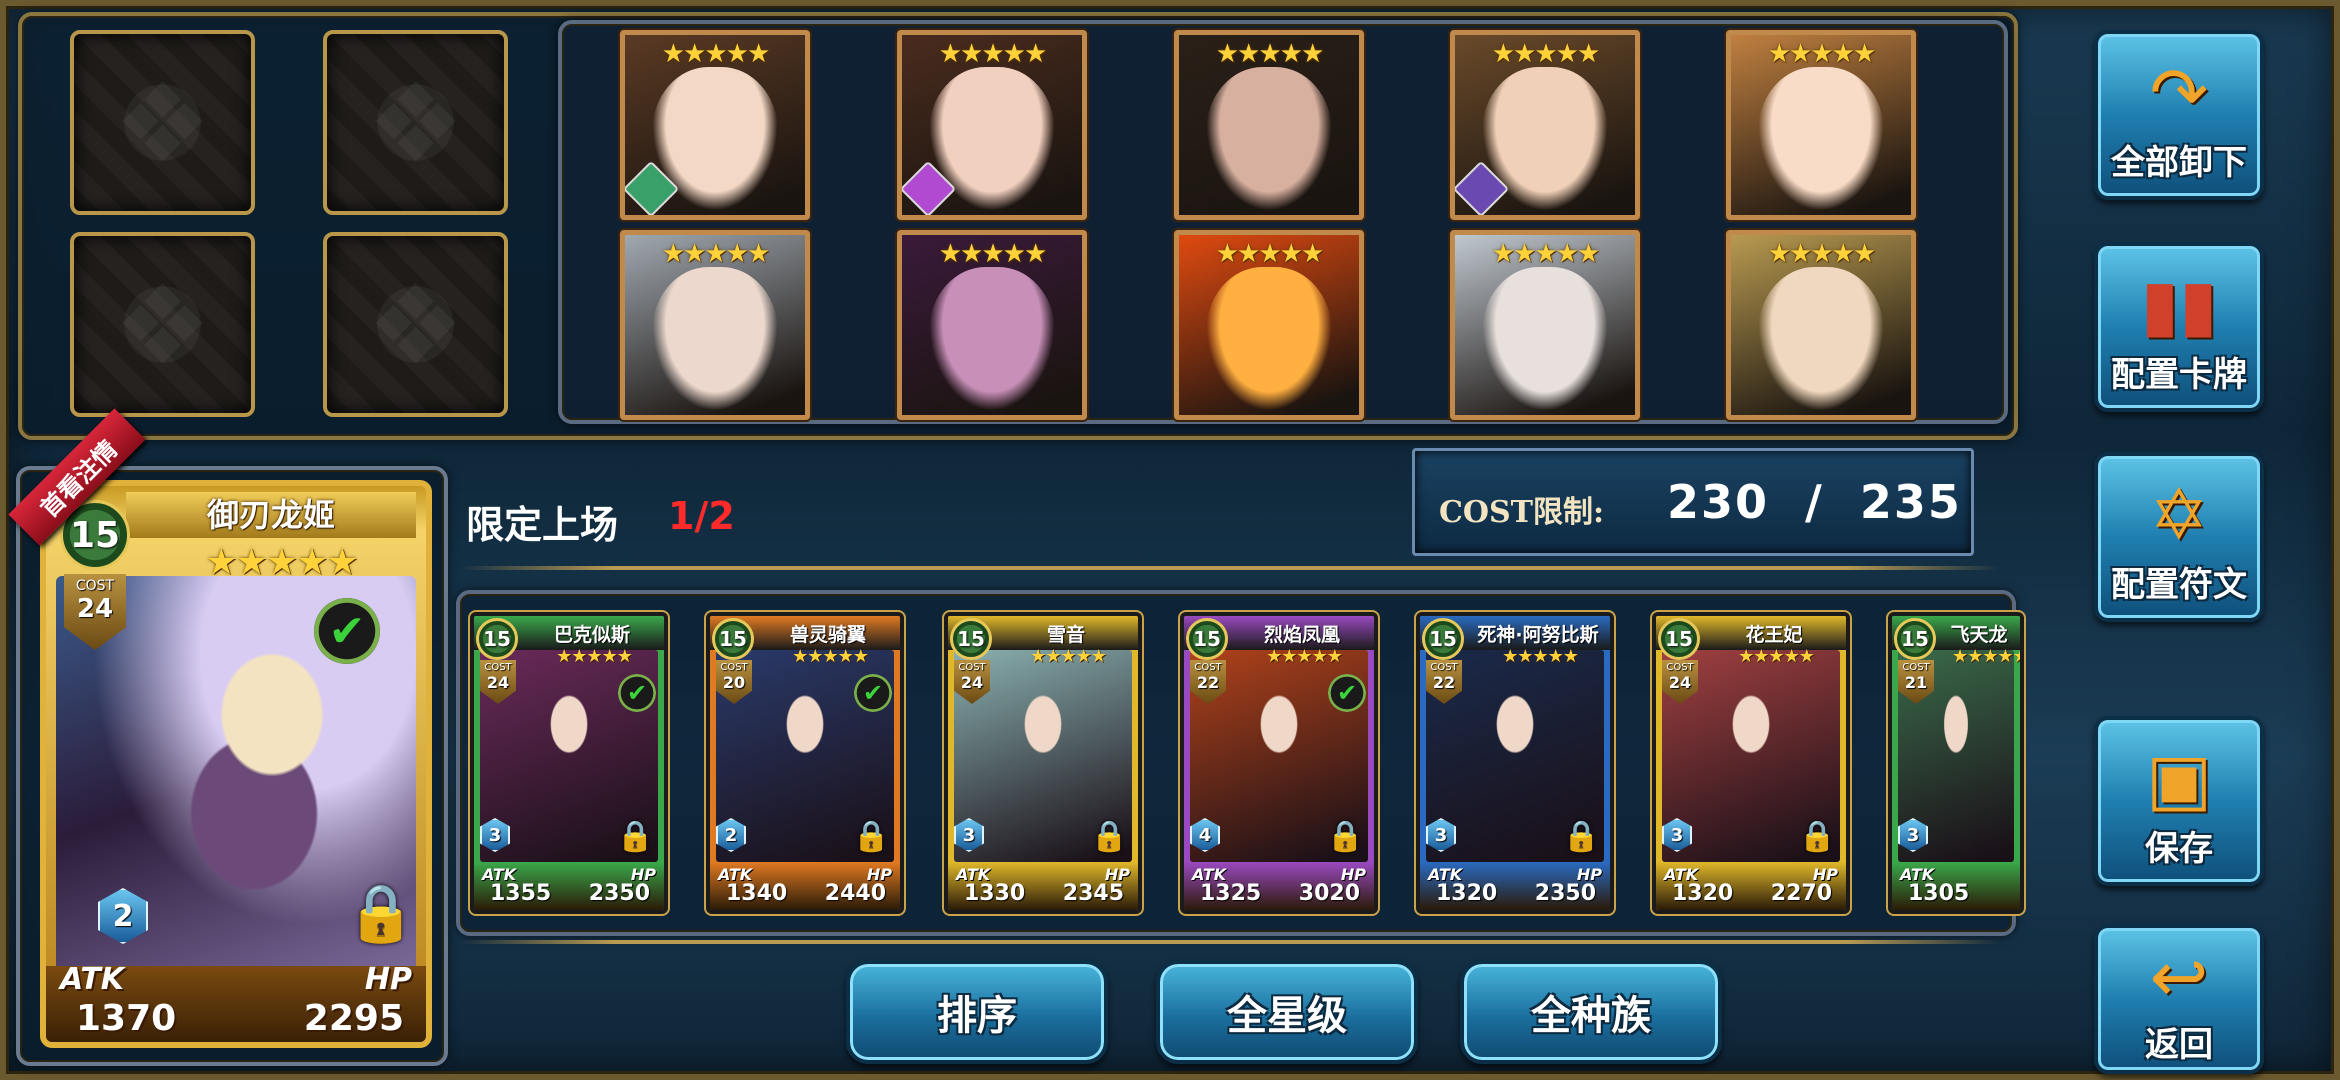 This screenshot has width=2340, height=1080. What do you see at coordinates (1751, 763) in the screenshot?
I see `hero-card: 15 COST 24 花王妃 ★★★★★ 3 🔒 ATK HP 1320 2270` at bounding box center [1751, 763].